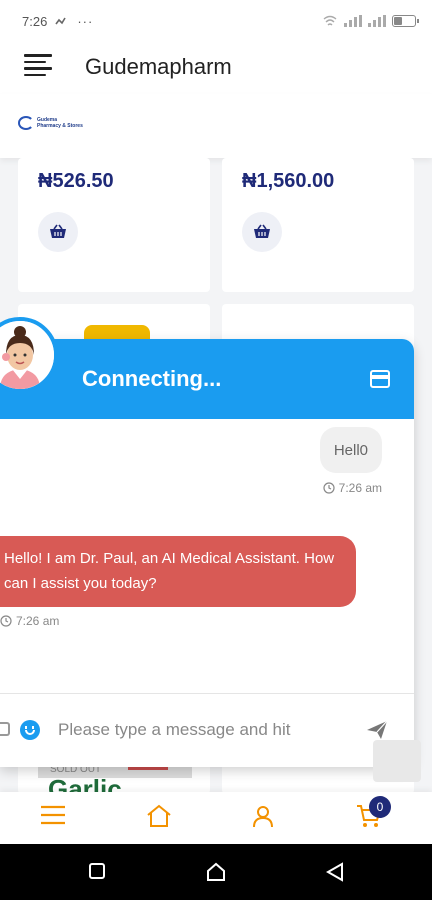  I want to click on chat-composer, so click(207, 730).